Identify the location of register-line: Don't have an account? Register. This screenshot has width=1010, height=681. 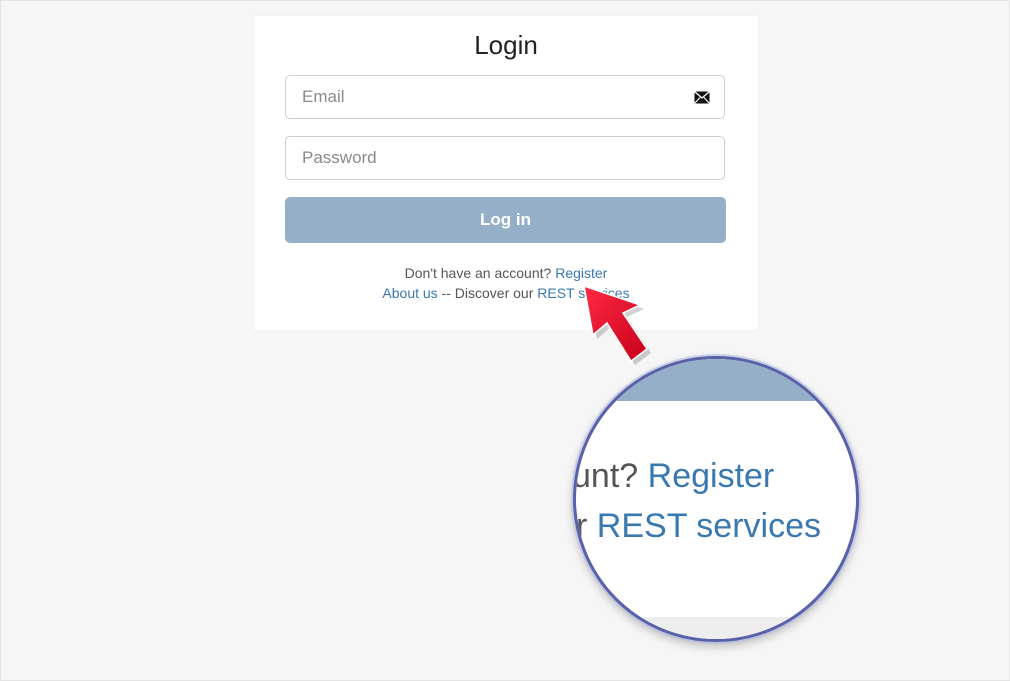
(506, 273).